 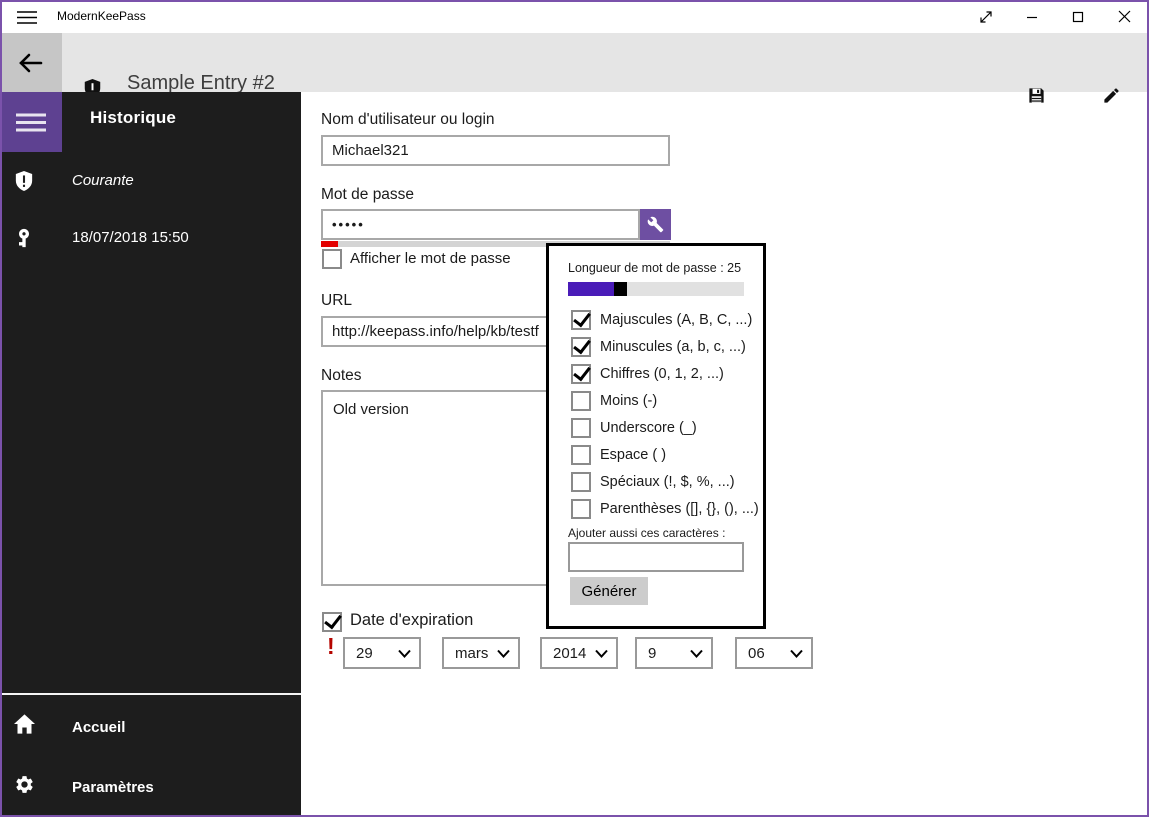 I want to click on history-item-current: Courante, so click(x=150, y=192).